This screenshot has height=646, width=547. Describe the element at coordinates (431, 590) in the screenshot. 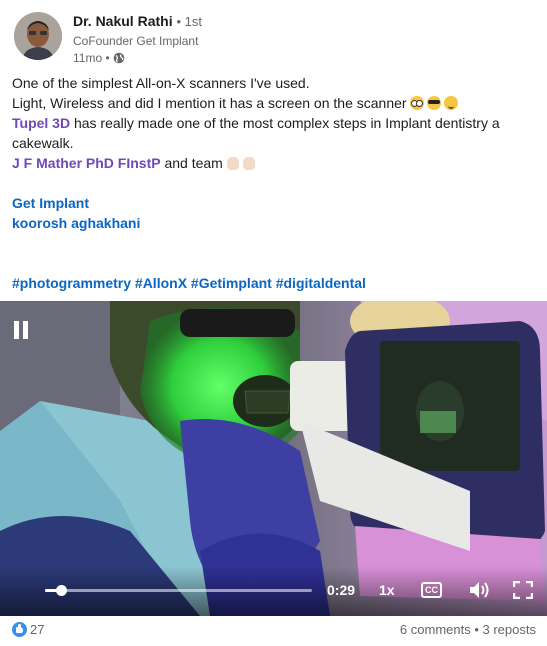

I see `closed-captions-icon: CC` at that location.